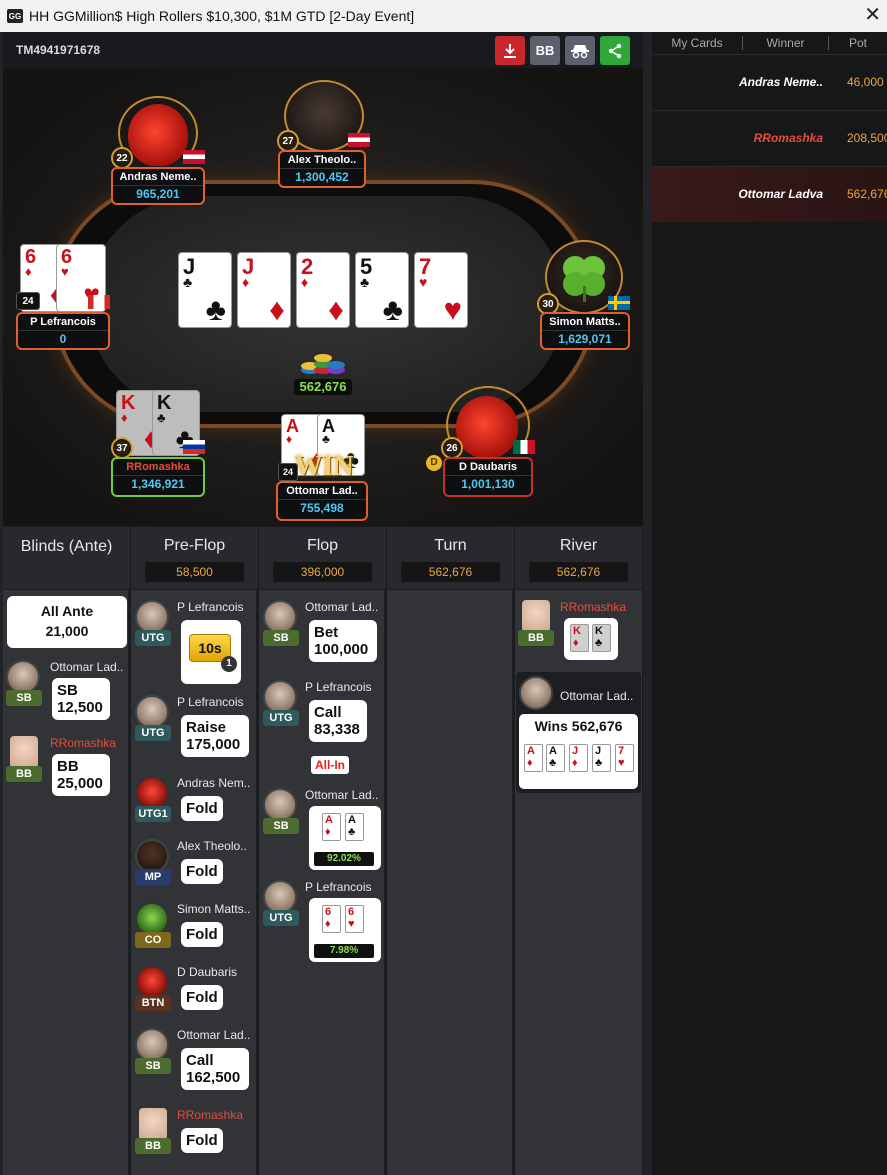 The height and width of the screenshot is (1175, 887). What do you see at coordinates (210, 702) in the screenshot?
I see `action-player-name: P Lefrancois` at bounding box center [210, 702].